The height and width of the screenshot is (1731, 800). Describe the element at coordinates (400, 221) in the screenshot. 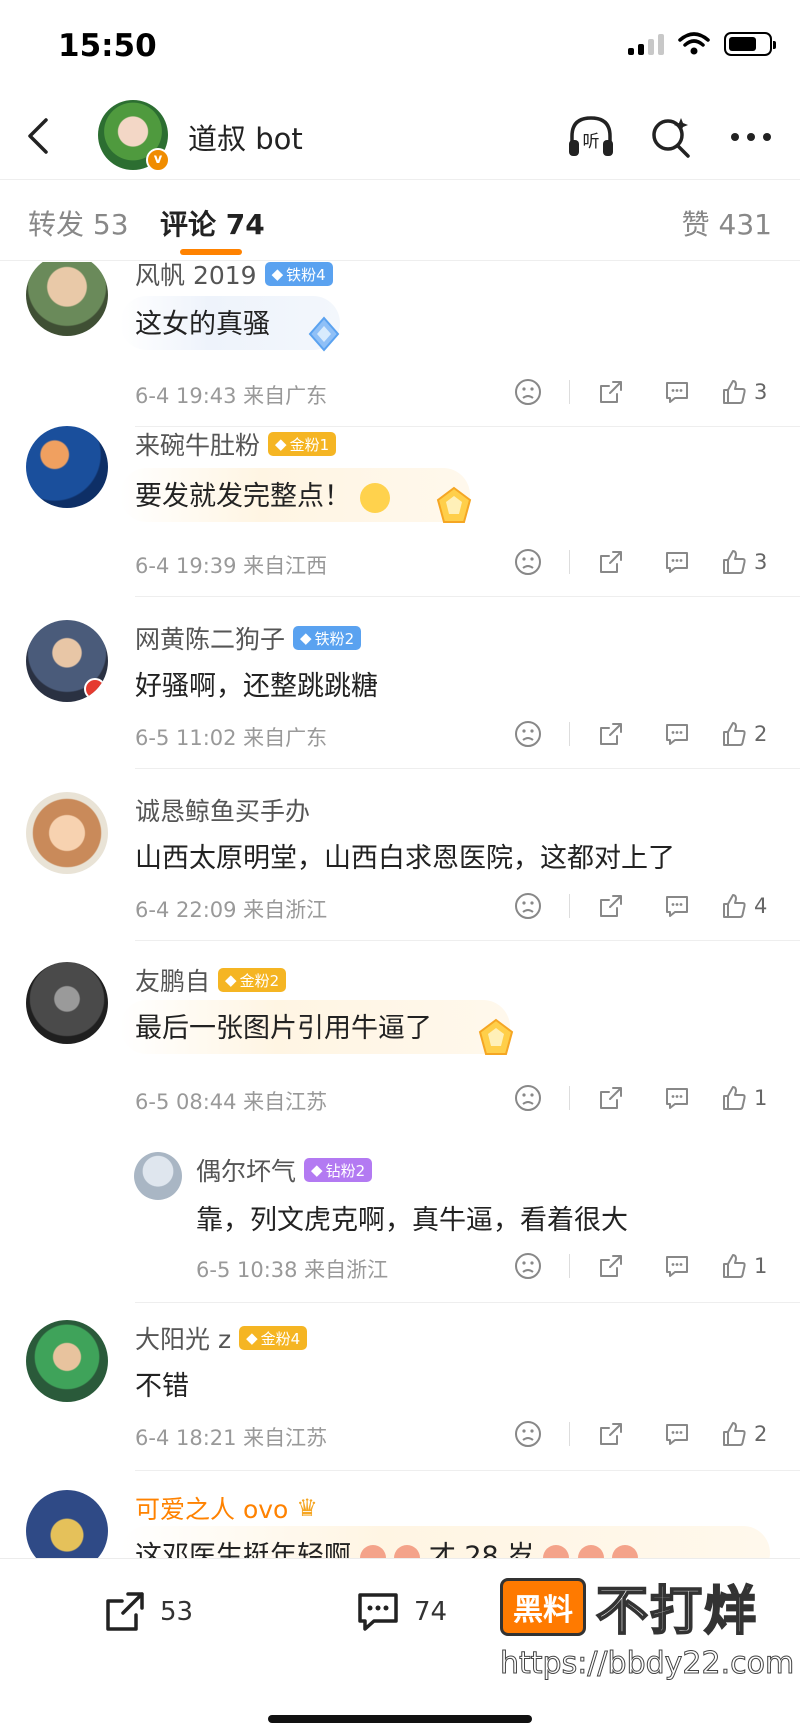

I see `tab-bar: 转发 53 评论 74 赞 431` at that location.